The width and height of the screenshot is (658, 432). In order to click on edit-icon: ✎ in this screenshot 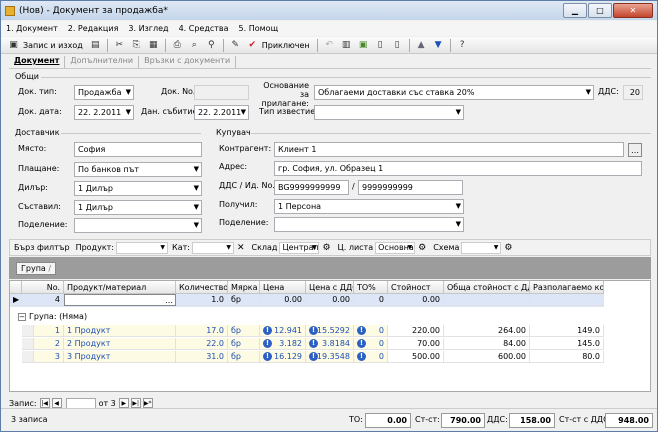, I will do `click(235, 45)`.